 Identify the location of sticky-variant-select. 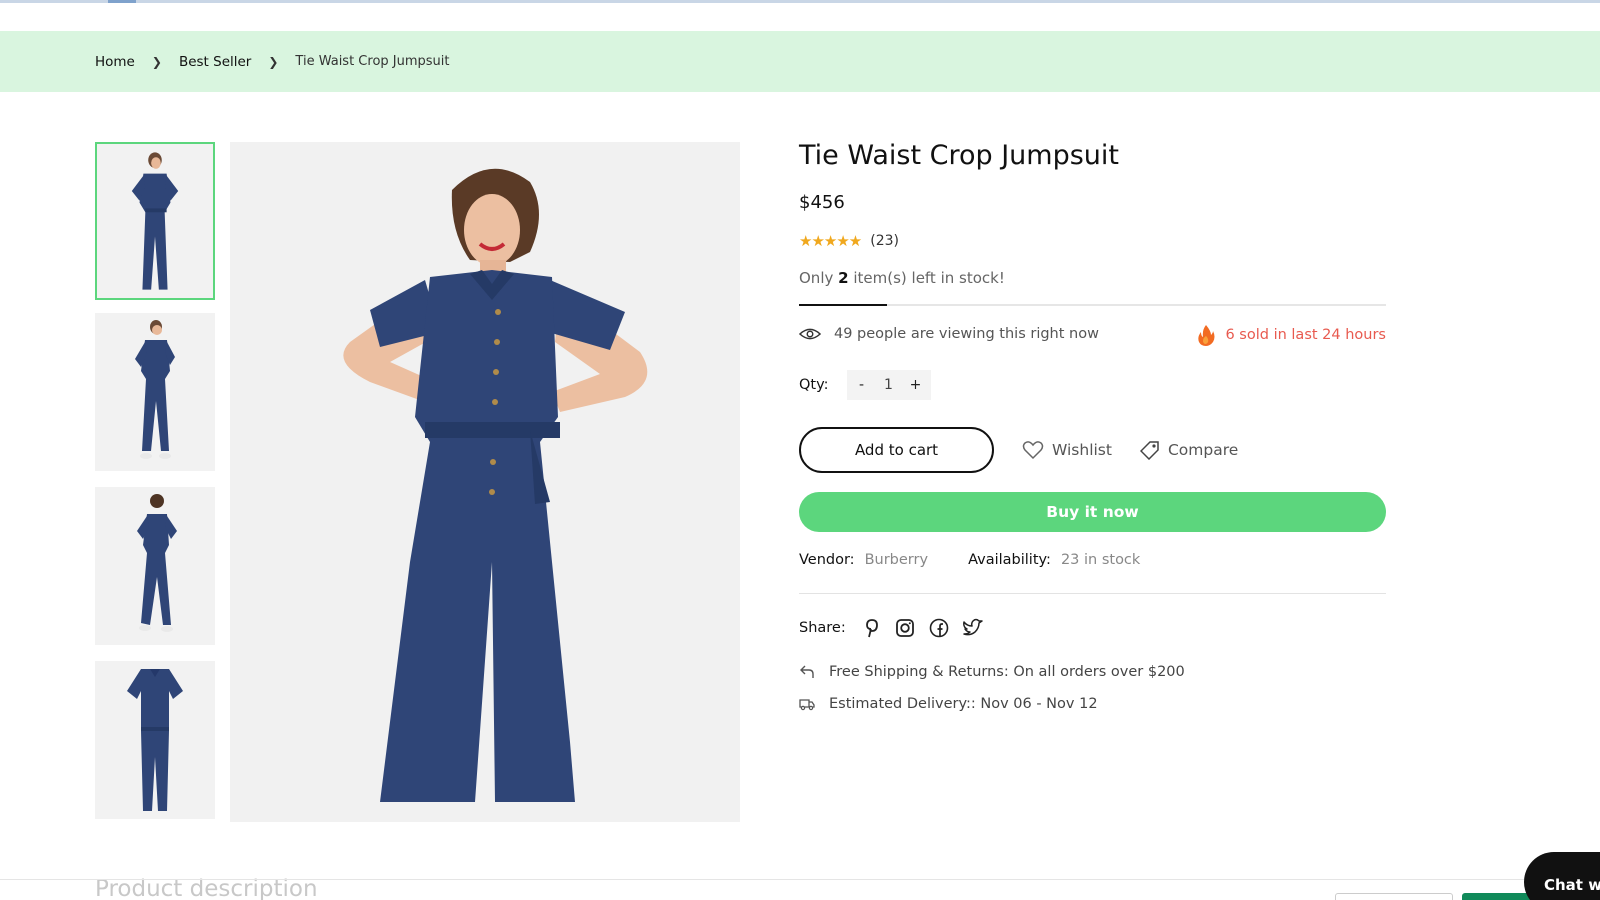
(1394, 896).